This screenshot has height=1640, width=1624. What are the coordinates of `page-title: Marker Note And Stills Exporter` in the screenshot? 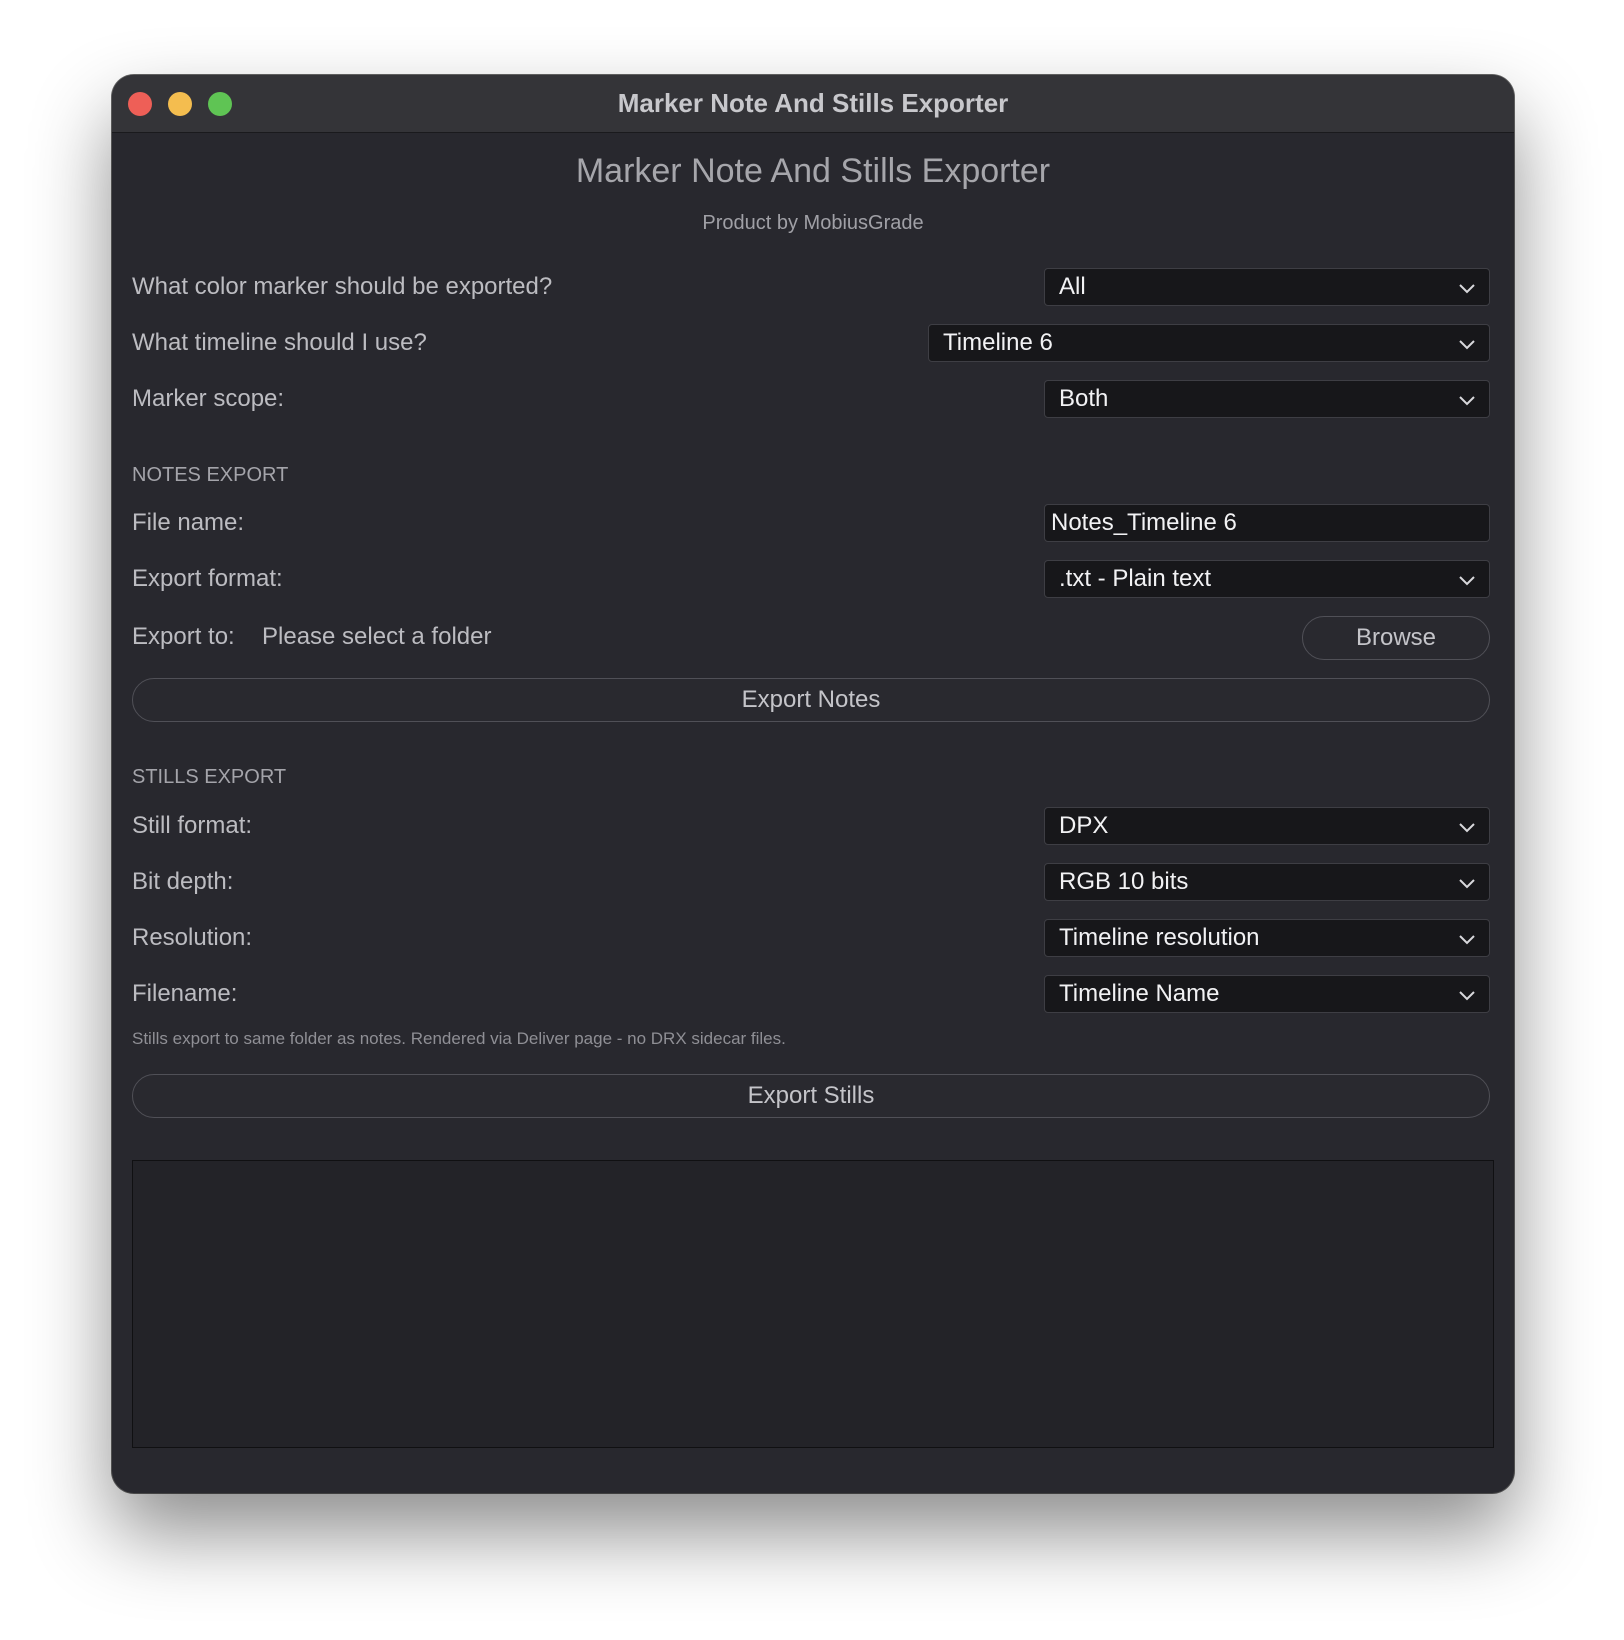 It's located at (813, 171).